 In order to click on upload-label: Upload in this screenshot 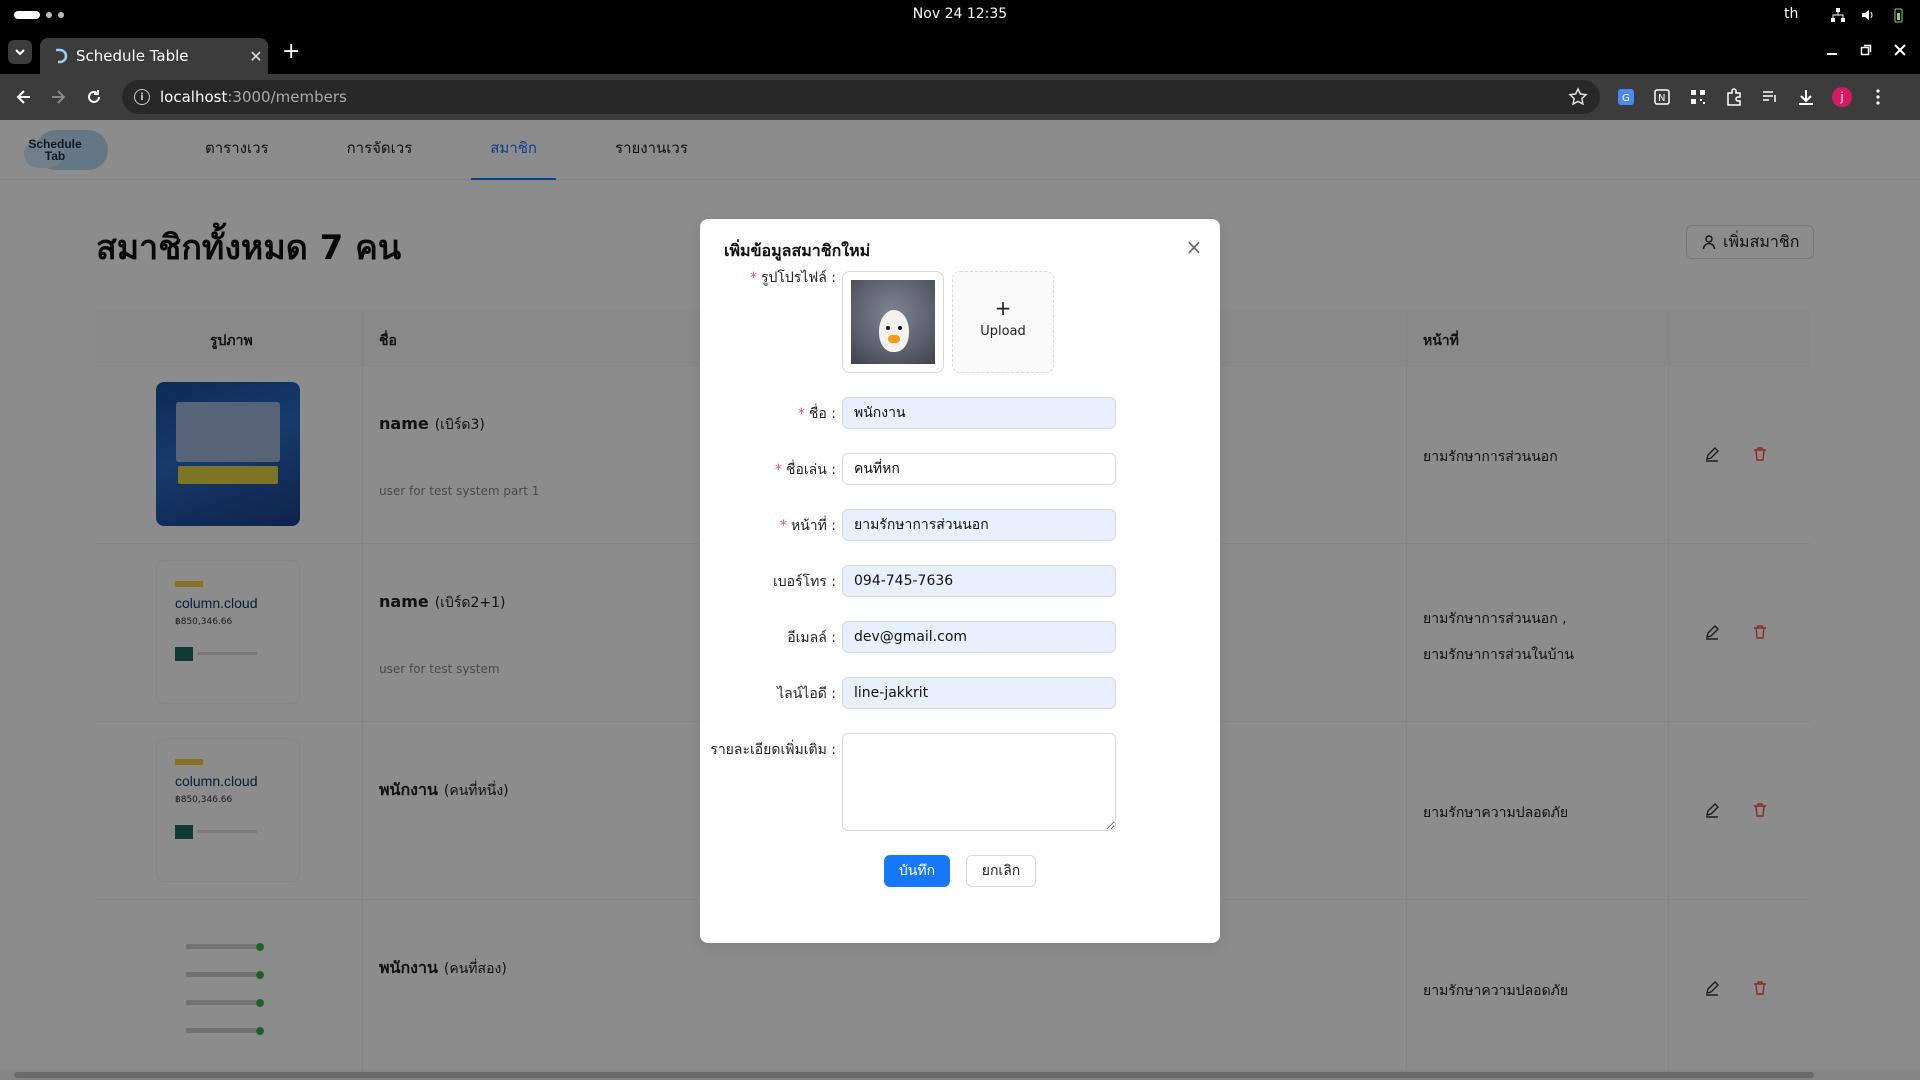, I will do `click(1003, 331)`.